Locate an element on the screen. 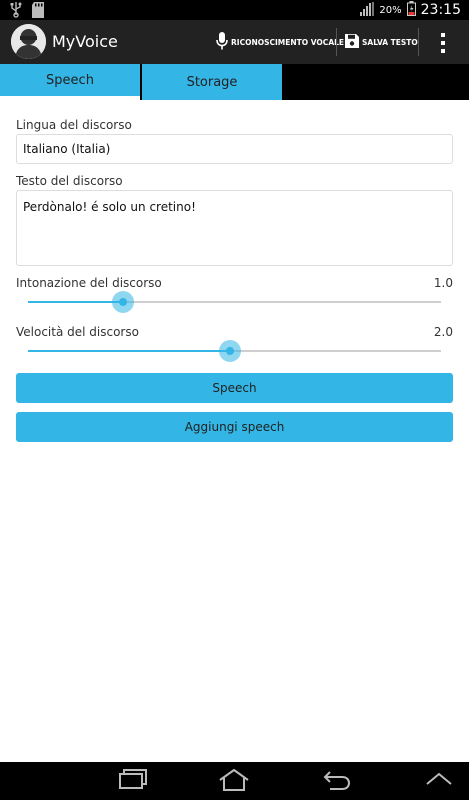 The image size is (469, 800). recents-icon is located at coordinates (133, 782).